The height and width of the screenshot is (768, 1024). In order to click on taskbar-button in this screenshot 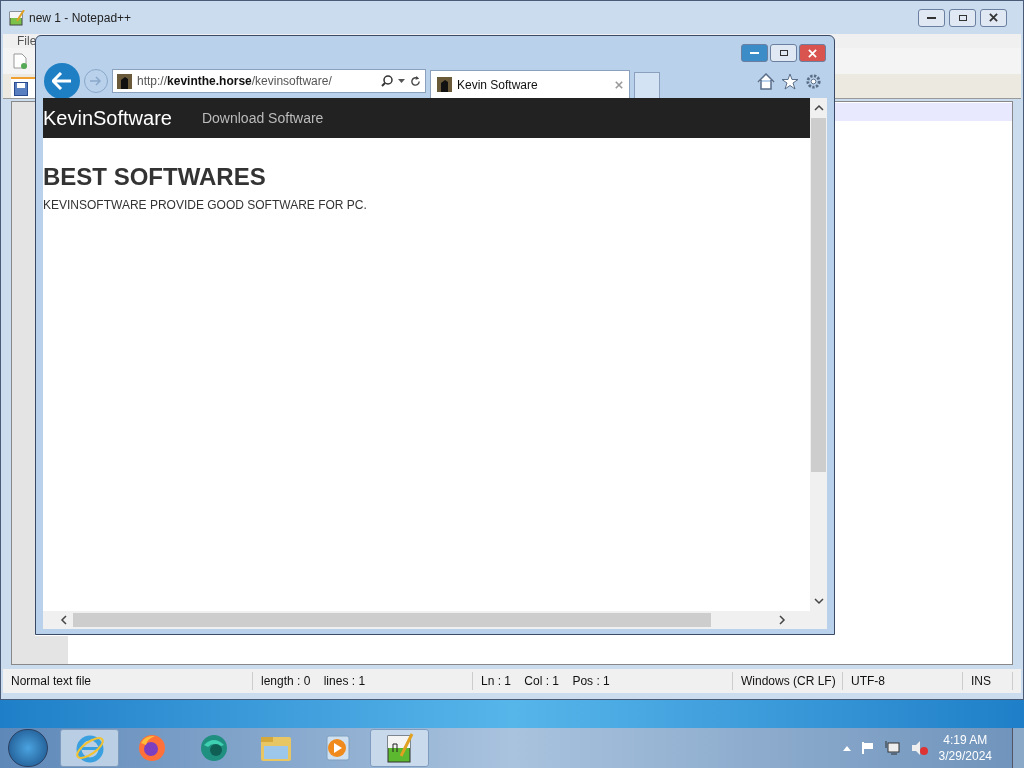, I will do `click(399, 748)`.